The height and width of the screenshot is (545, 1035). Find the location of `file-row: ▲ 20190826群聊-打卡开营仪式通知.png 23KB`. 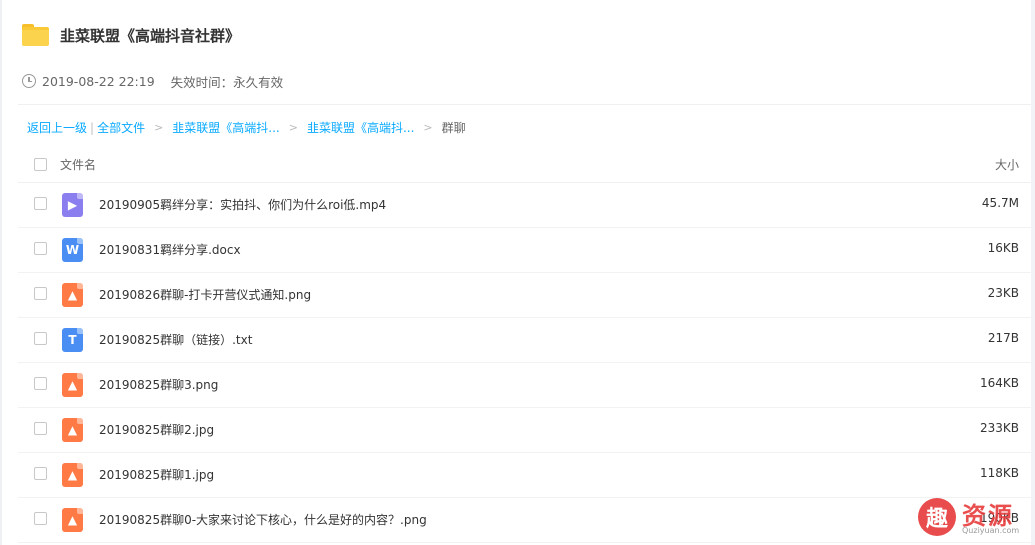

file-row: ▲ 20190826群聊-打卡开营仪式通知.png 23KB is located at coordinates (524, 295).